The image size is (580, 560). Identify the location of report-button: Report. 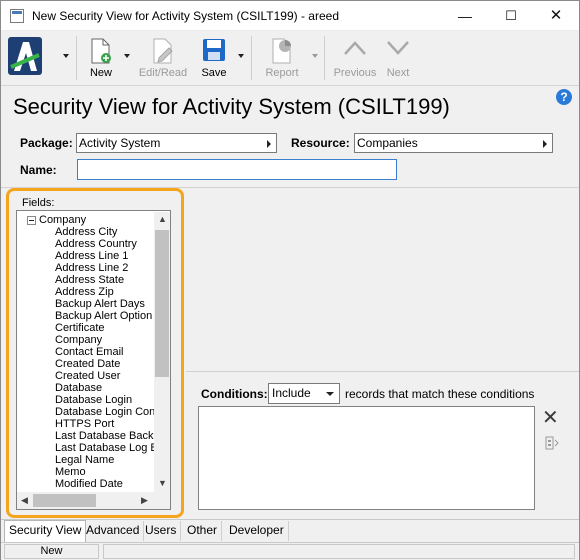
(282, 58).